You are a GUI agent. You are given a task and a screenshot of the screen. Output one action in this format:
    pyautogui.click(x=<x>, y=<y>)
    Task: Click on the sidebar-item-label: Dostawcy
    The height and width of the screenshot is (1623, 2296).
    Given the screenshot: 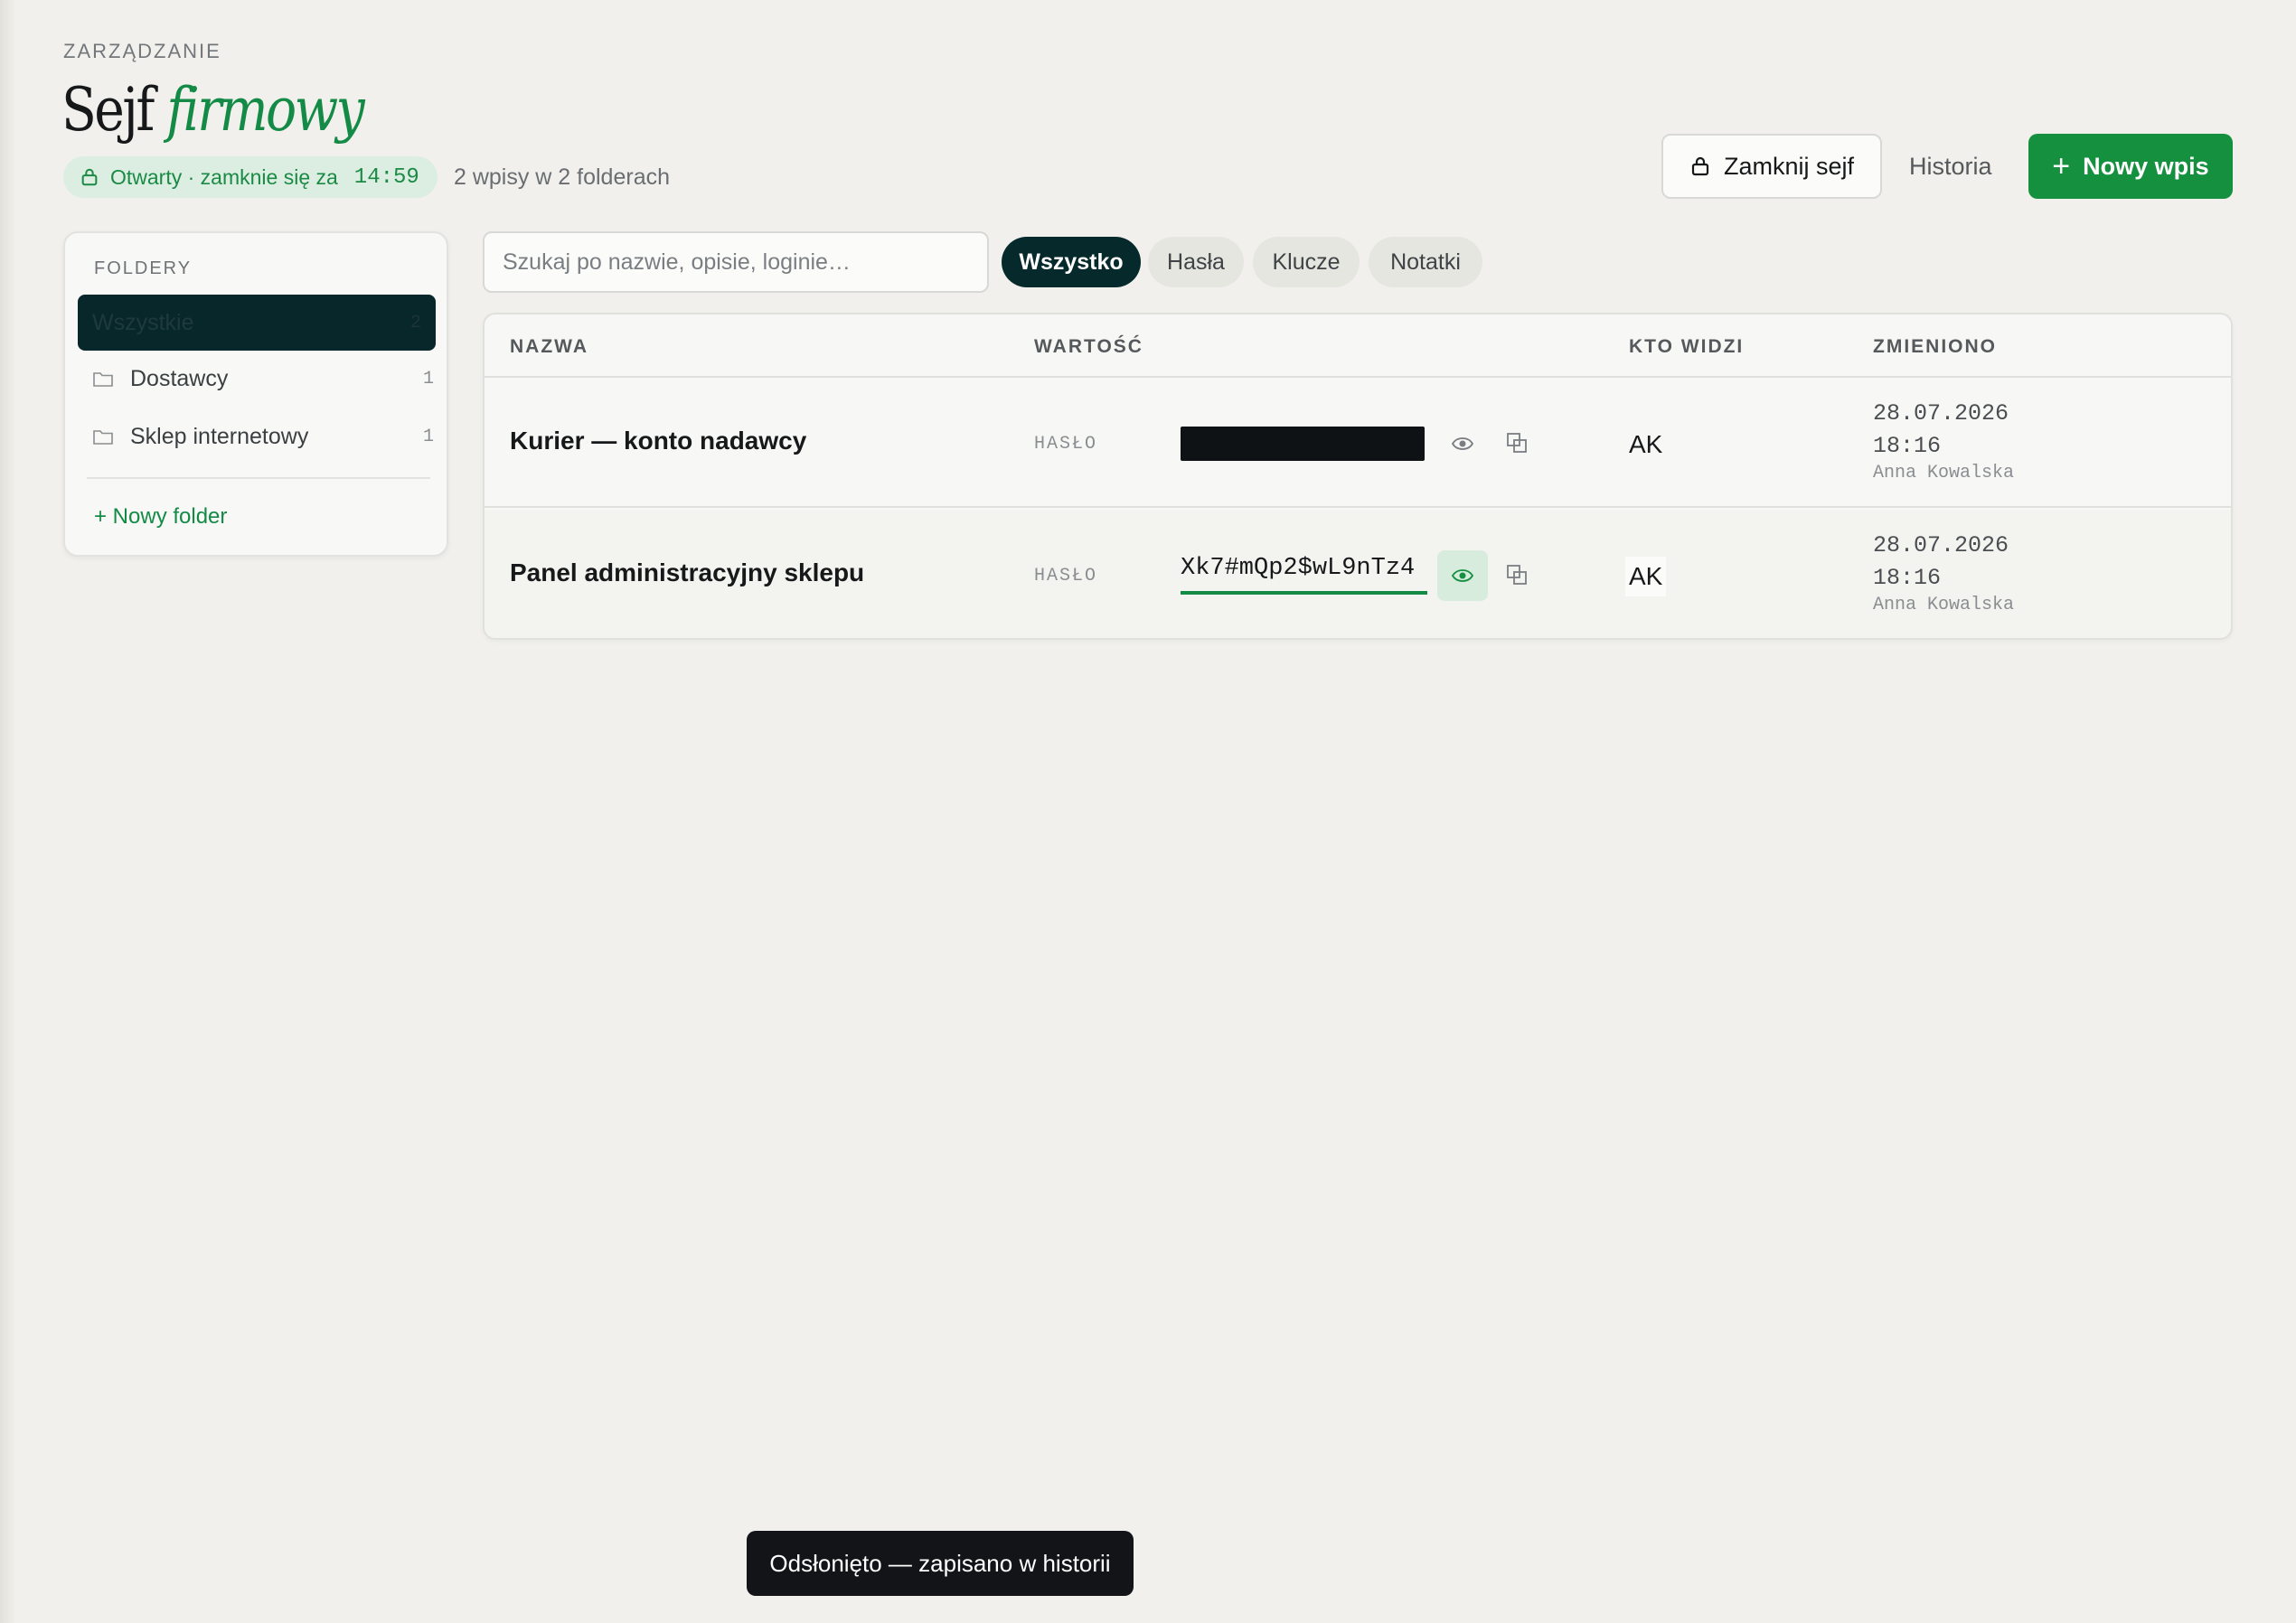 What is the action you would take?
    pyautogui.click(x=179, y=378)
    